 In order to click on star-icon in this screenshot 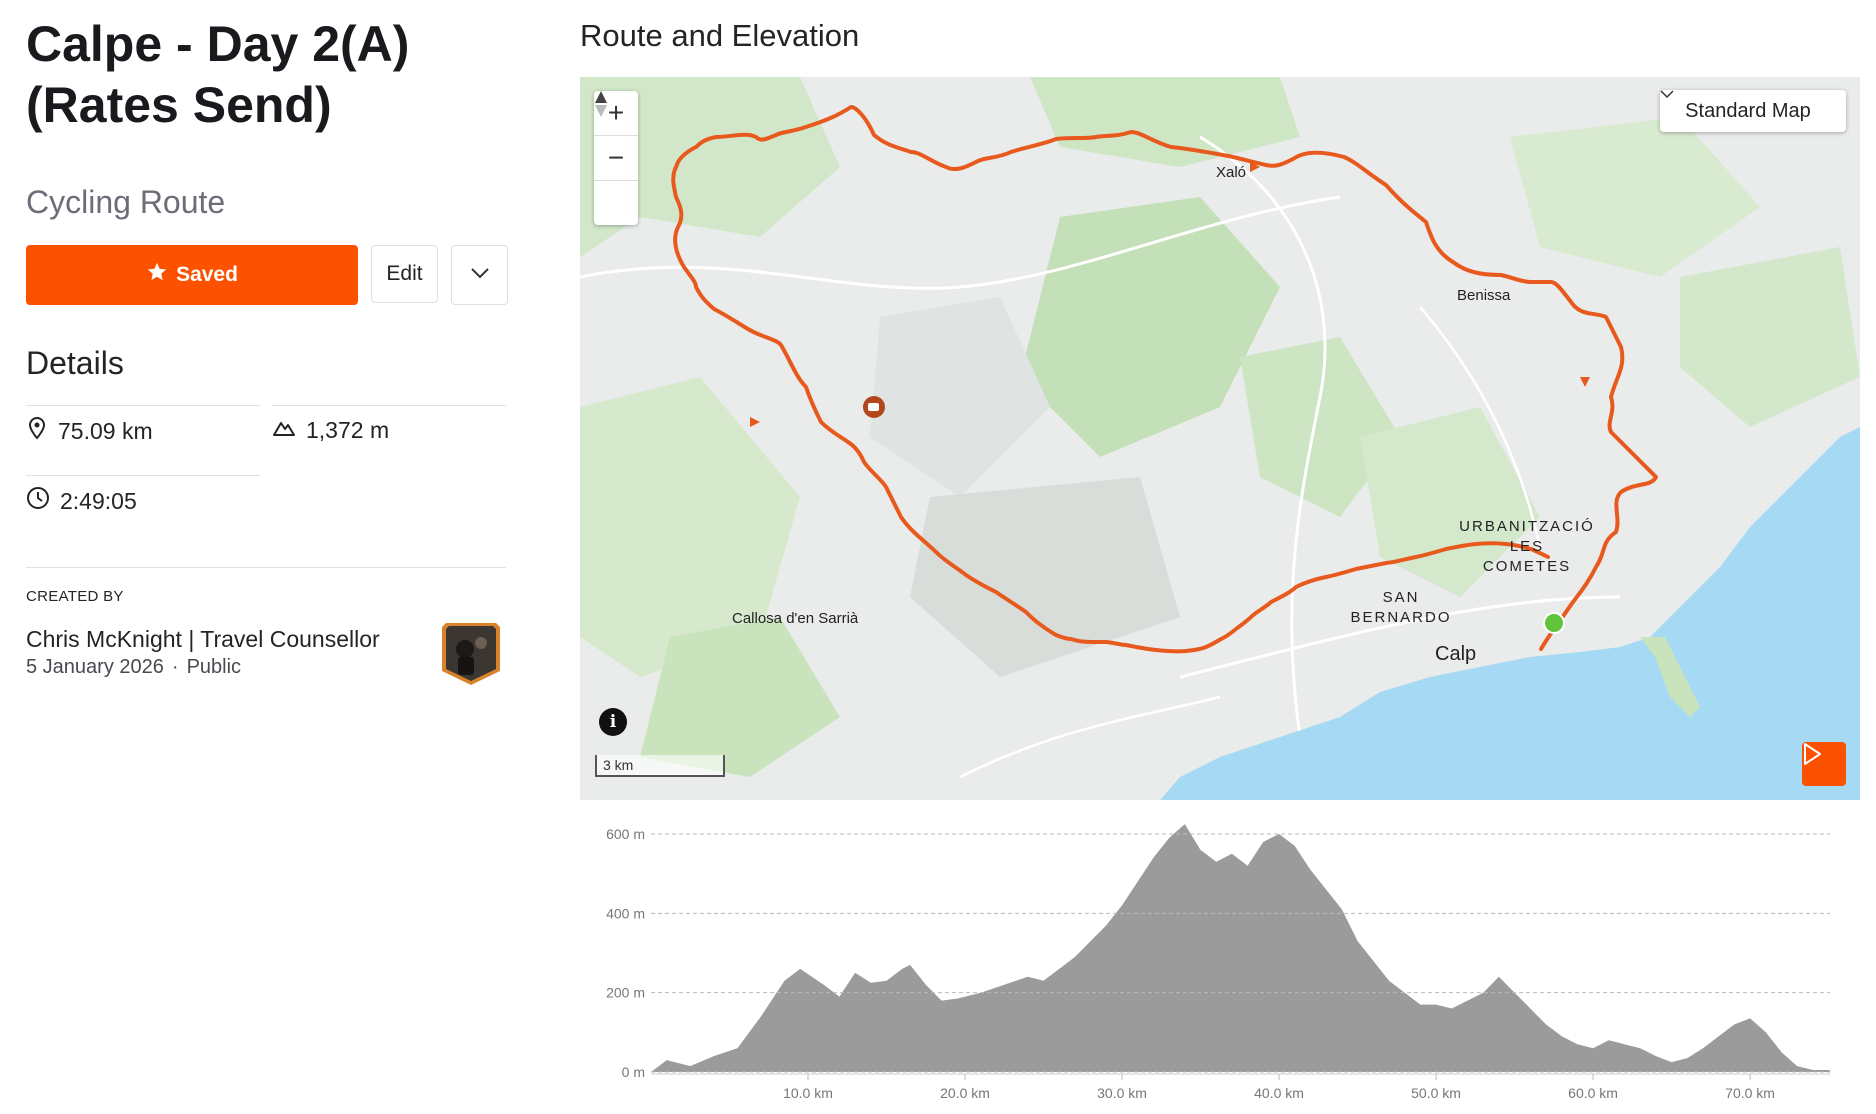, I will do `click(157, 275)`.